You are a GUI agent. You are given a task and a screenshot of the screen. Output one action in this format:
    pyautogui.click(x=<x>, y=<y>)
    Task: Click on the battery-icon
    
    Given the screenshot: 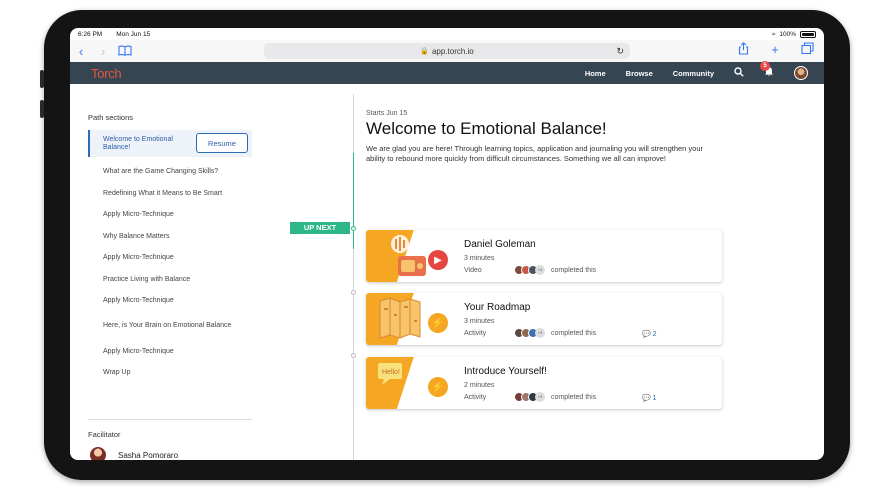 What is the action you would take?
    pyautogui.click(x=808, y=34)
    